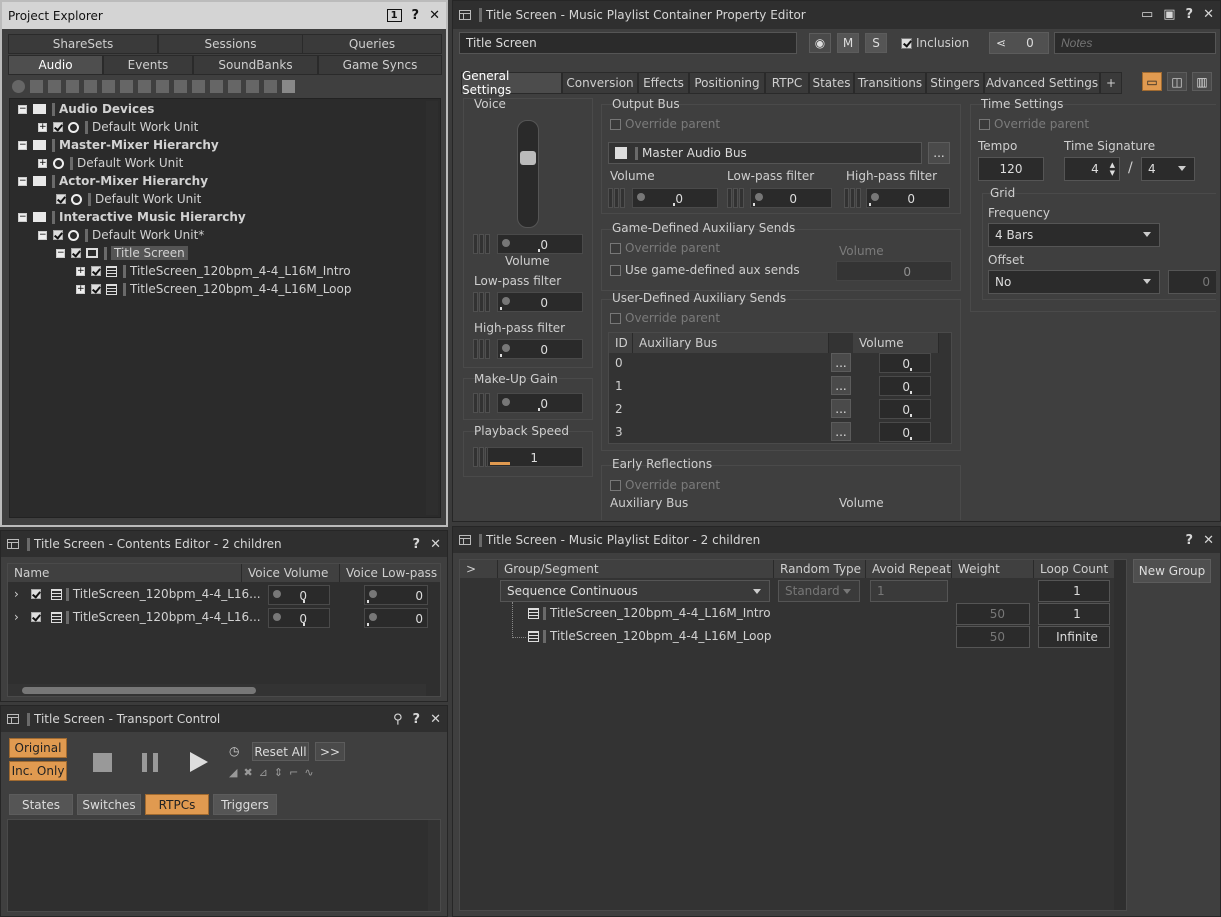 The width and height of the screenshot is (1221, 917). Describe the element at coordinates (121, 235) in the screenshot. I see `tree-row-work-unit: − Default Work Unit*` at that location.